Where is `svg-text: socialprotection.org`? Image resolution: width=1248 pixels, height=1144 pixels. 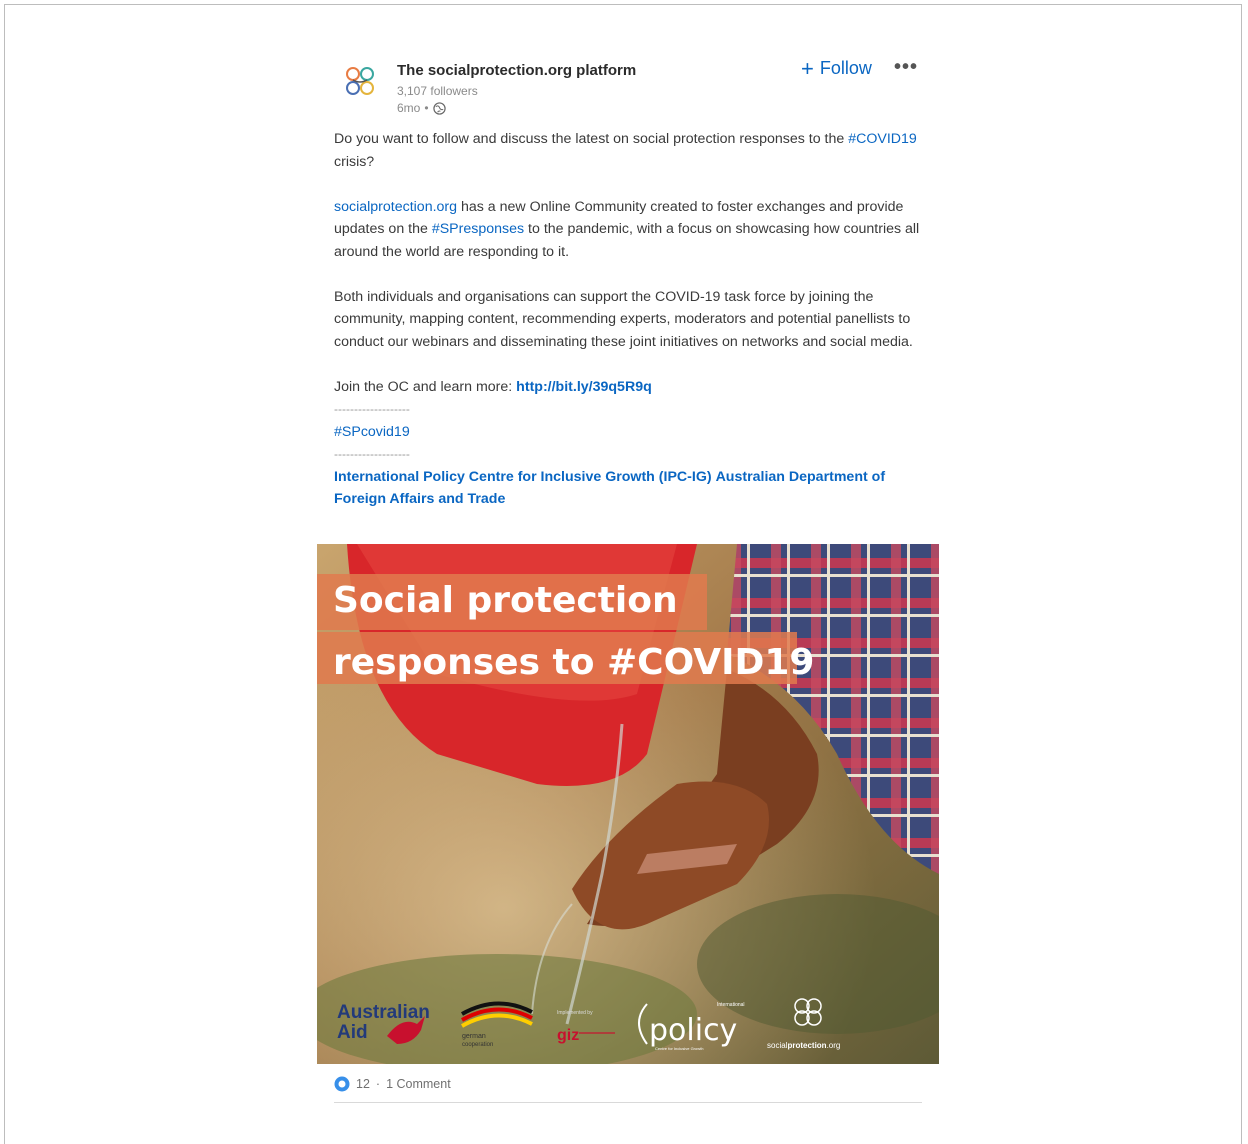
svg-text: socialprotection.org is located at coordinates (803, 1045).